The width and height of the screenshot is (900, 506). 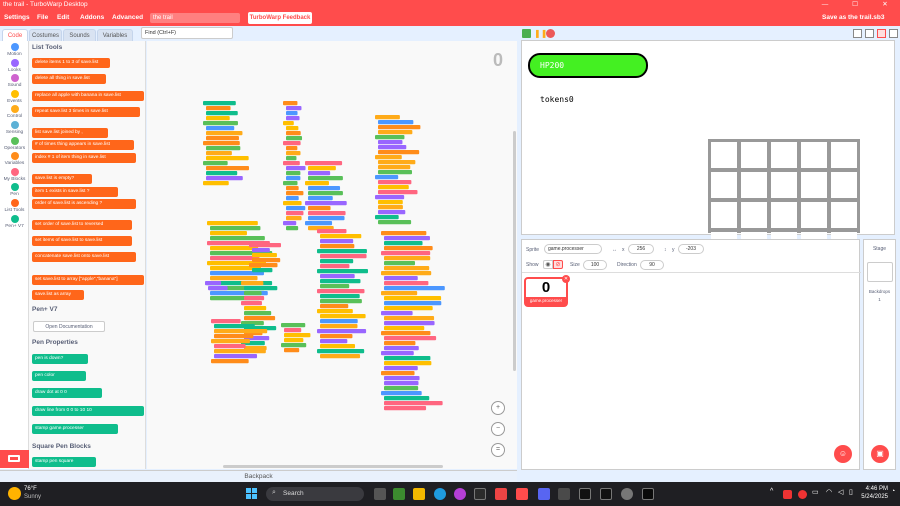 What do you see at coordinates (84, 204) in the screenshot?
I see `palette-block-list-9: order of save.list is ascending ?` at bounding box center [84, 204].